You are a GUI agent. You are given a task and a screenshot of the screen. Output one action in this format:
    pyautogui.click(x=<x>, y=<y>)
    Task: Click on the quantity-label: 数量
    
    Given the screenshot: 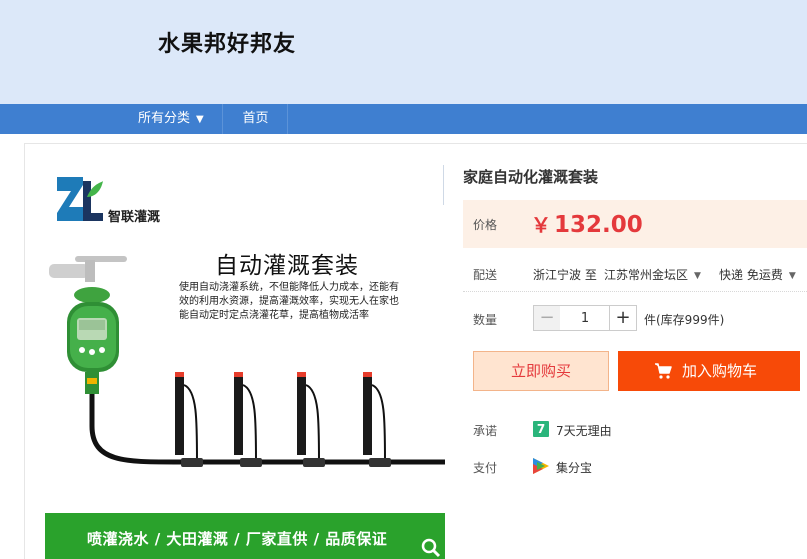 What is the action you would take?
    pyautogui.click(x=485, y=320)
    